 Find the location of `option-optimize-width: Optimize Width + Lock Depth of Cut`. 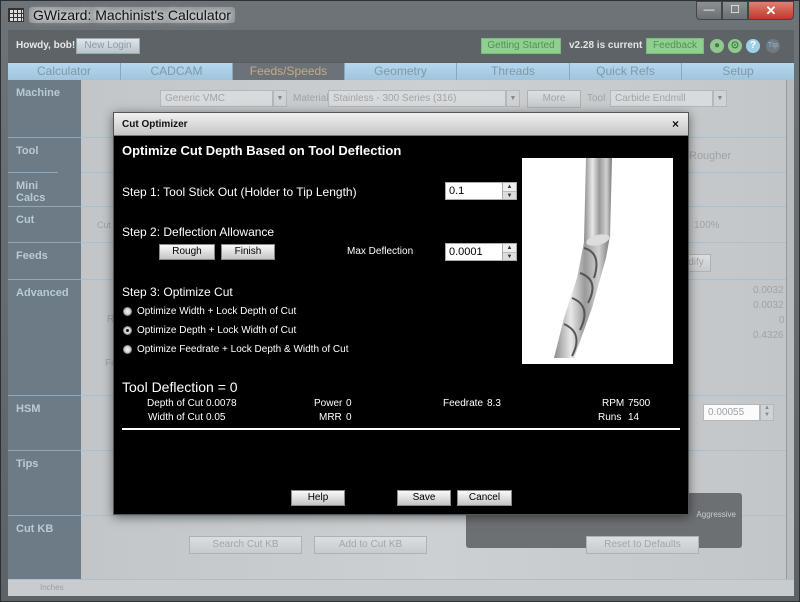

option-optimize-width: Optimize Width + Lock Depth of Cut is located at coordinates (209, 311).